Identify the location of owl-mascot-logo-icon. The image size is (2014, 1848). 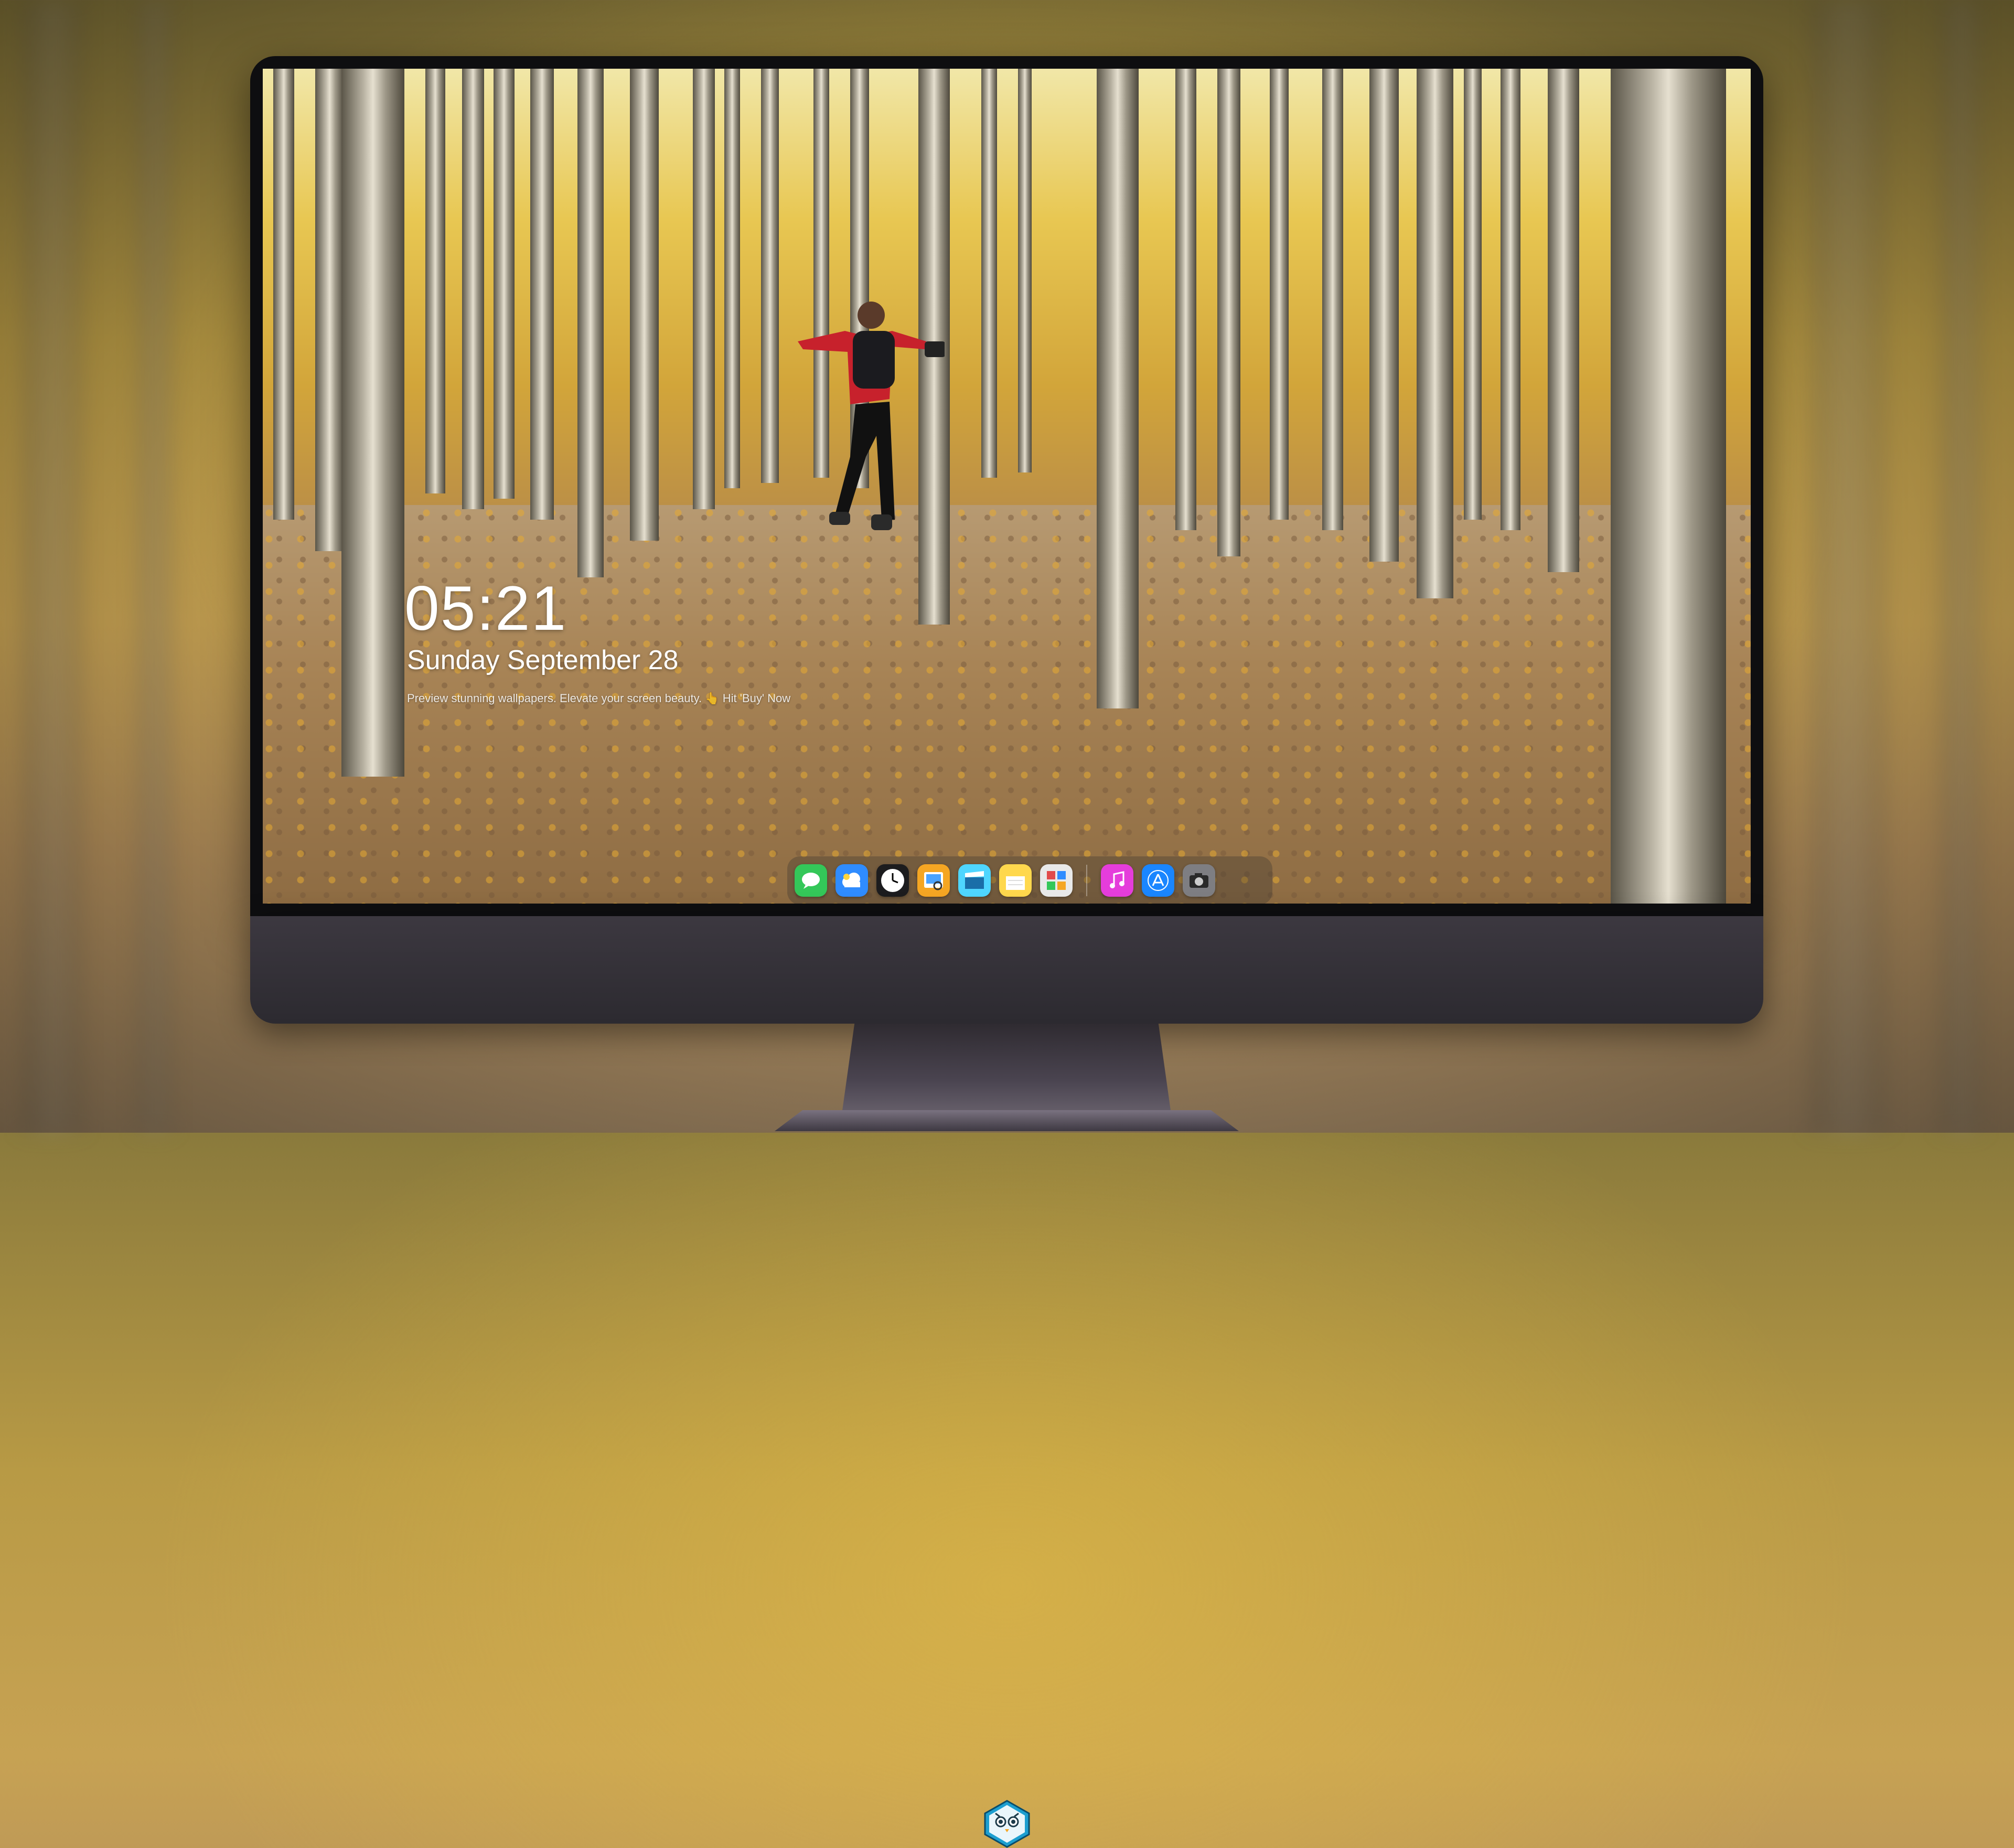
(1007, 1824).